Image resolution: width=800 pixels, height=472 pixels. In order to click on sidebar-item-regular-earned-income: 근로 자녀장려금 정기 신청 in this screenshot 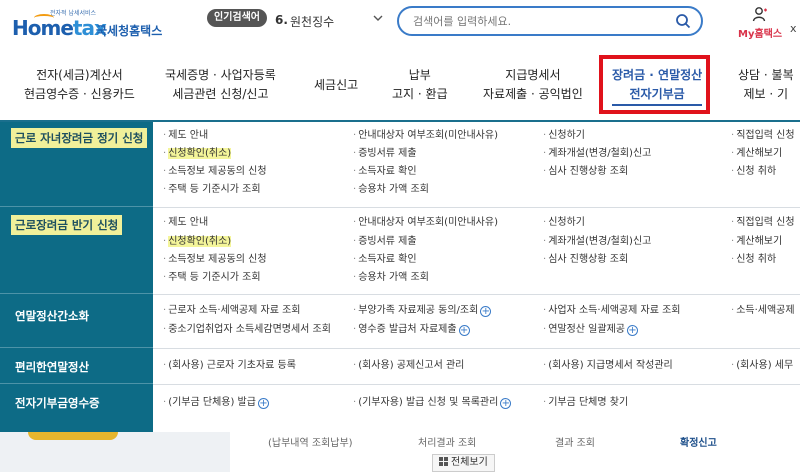, I will do `click(79, 138)`.